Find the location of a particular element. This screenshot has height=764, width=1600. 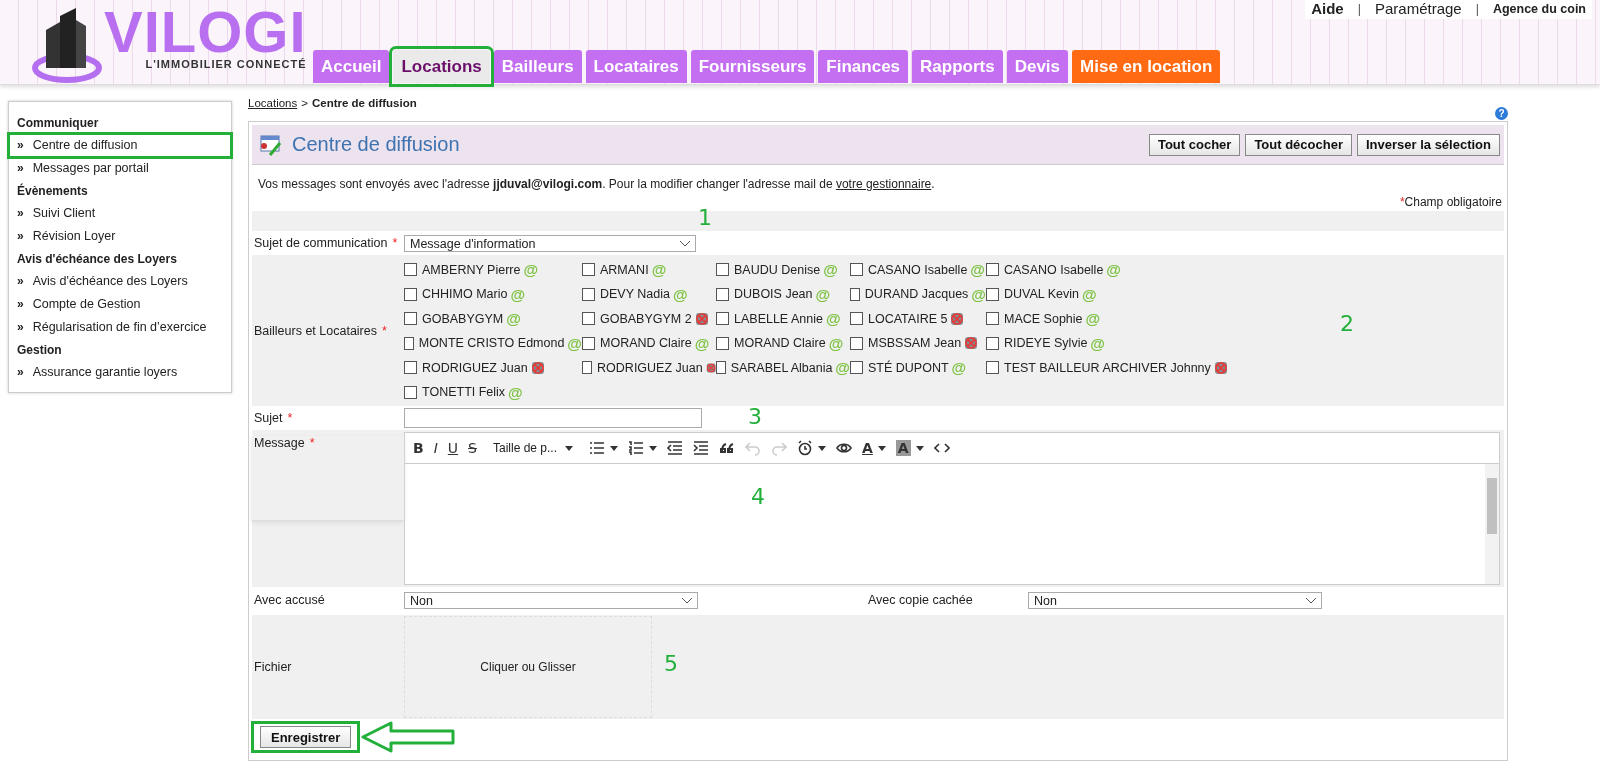

chevron-down-icon is located at coordinates (685, 243).